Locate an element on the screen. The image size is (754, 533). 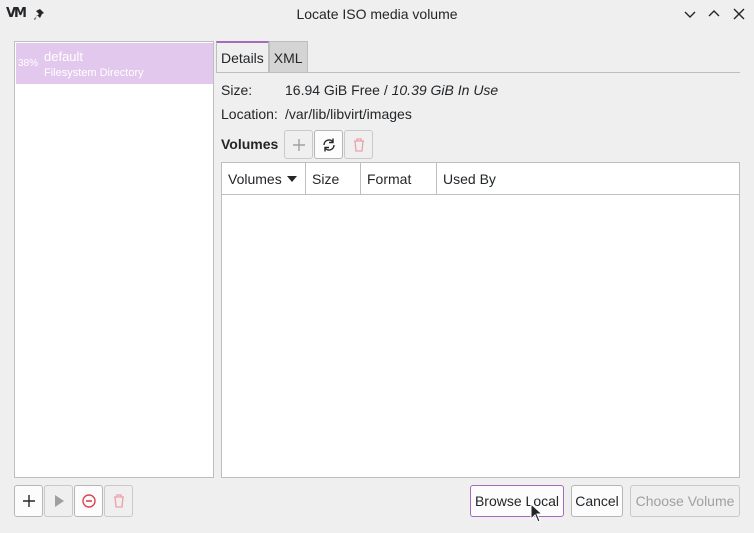
location-label: Location: is located at coordinates (249, 114).